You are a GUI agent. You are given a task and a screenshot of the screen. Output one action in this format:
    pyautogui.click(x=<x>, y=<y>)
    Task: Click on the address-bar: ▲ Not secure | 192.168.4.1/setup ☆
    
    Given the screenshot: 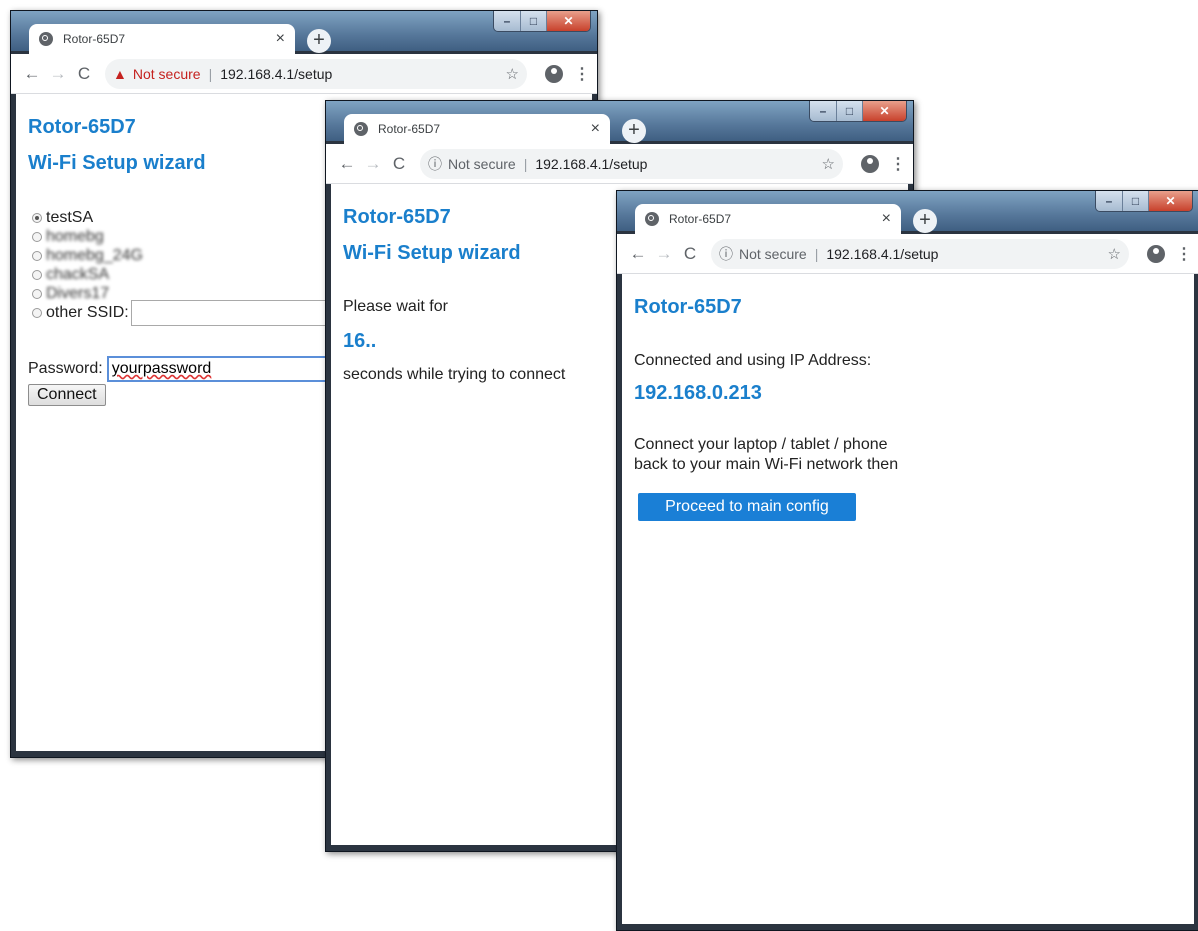 What is the action you would take?
    pyautogui.click(x=316, y=73)
    